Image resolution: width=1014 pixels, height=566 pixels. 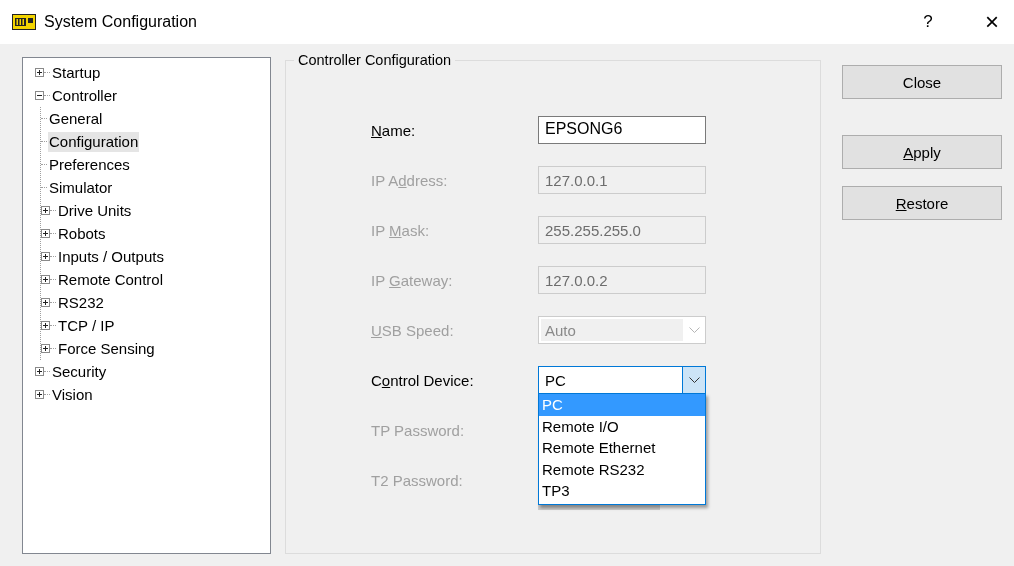 What do you see at coordinates (39, 95) in the screenshot?
I see `collapse-icon` at bounding box center [39, 95].